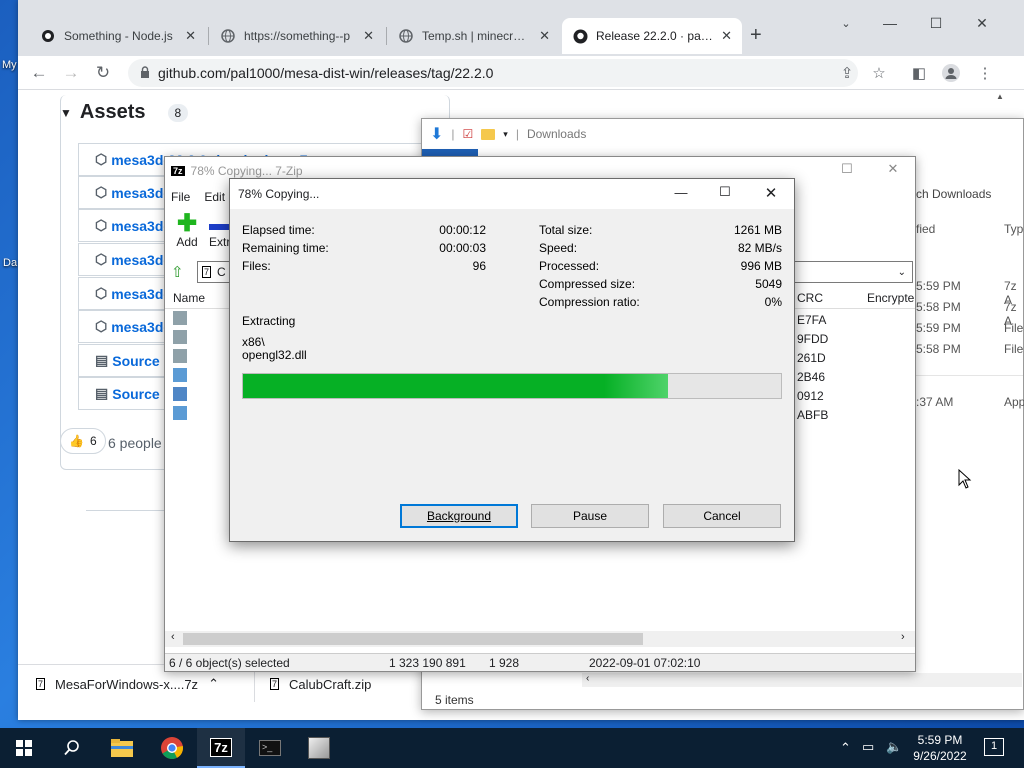 The image size is (1024, 768). I want to click on search-button, so click(72, 748).